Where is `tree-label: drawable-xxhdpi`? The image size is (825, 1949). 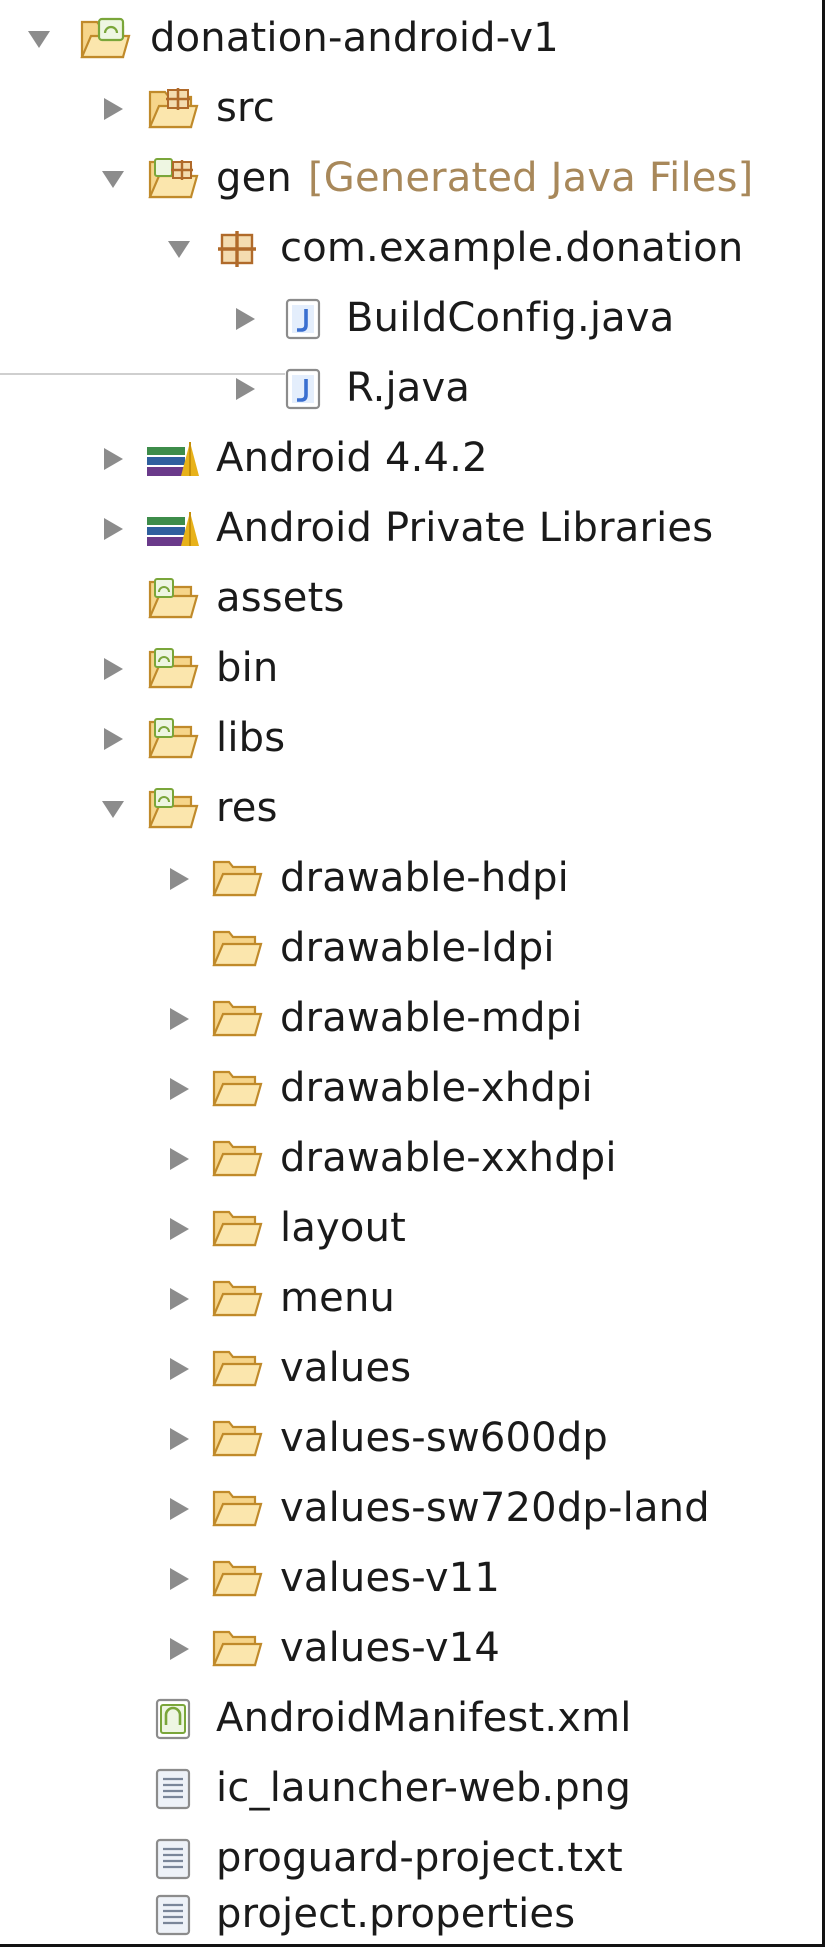
tree-label: drawable-xxhdpi is located at coordinates (448, 1158).